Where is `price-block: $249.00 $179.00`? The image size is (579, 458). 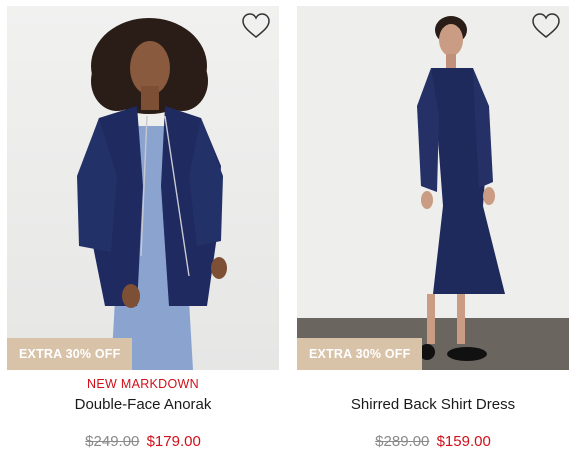 price-block: $249.00 $179.00 is located at coordinates (143, 442).